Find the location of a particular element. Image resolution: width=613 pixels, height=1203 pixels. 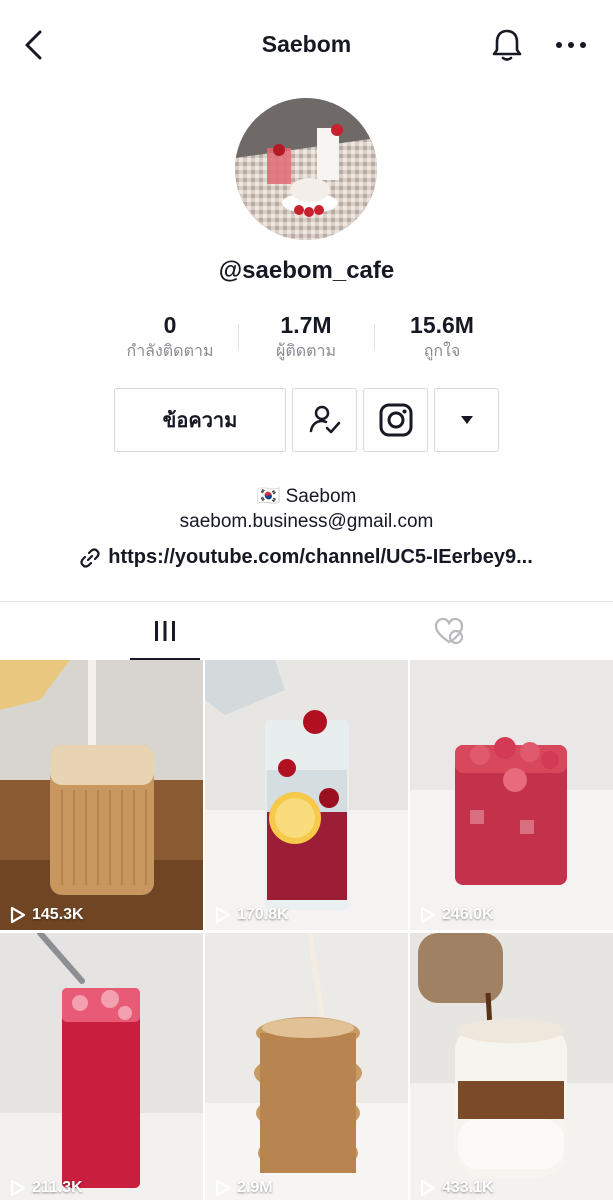

video-thumbnail: 433.1K is located at coordinates (511, 1068).